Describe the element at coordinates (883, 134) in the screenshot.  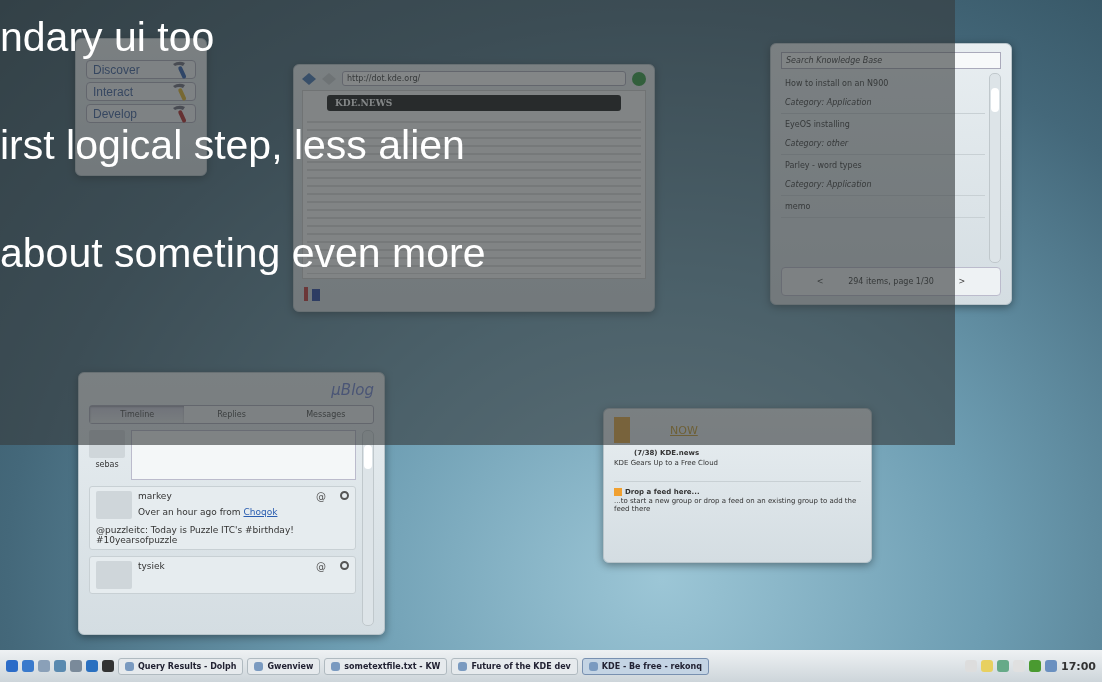
I see `knowledge-item: EyeOS installing Category: other` at that location.